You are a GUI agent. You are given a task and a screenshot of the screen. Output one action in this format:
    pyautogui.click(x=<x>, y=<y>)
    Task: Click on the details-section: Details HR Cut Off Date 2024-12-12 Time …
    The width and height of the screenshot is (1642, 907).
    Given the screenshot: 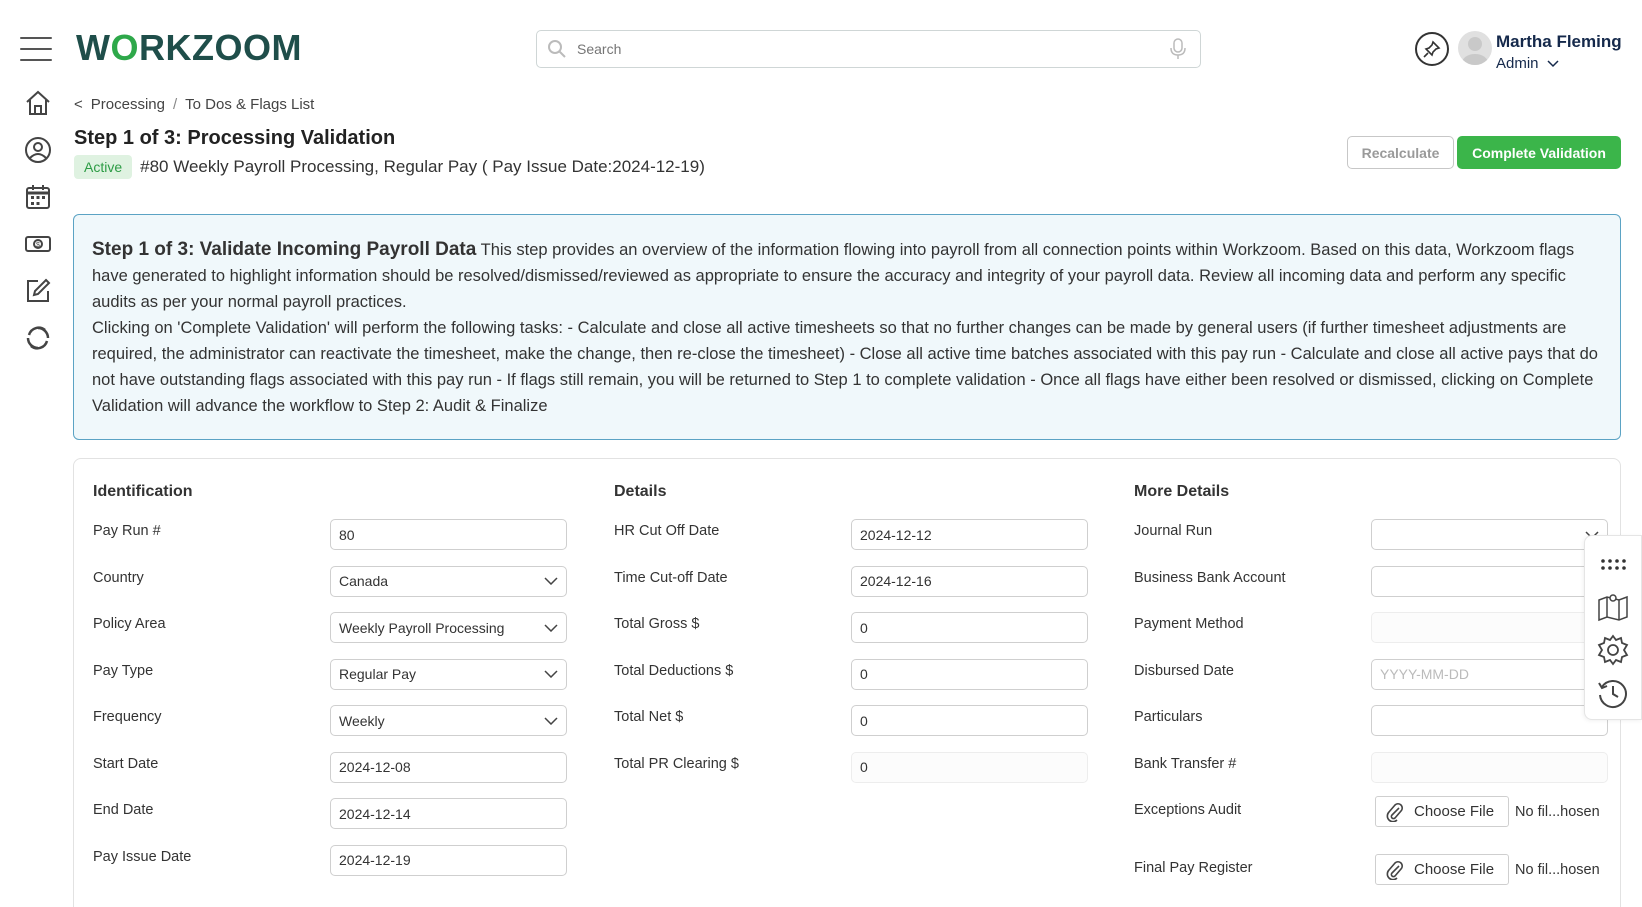 What is the action you would take?
    pyautogui.click(x=854, y=640)
    